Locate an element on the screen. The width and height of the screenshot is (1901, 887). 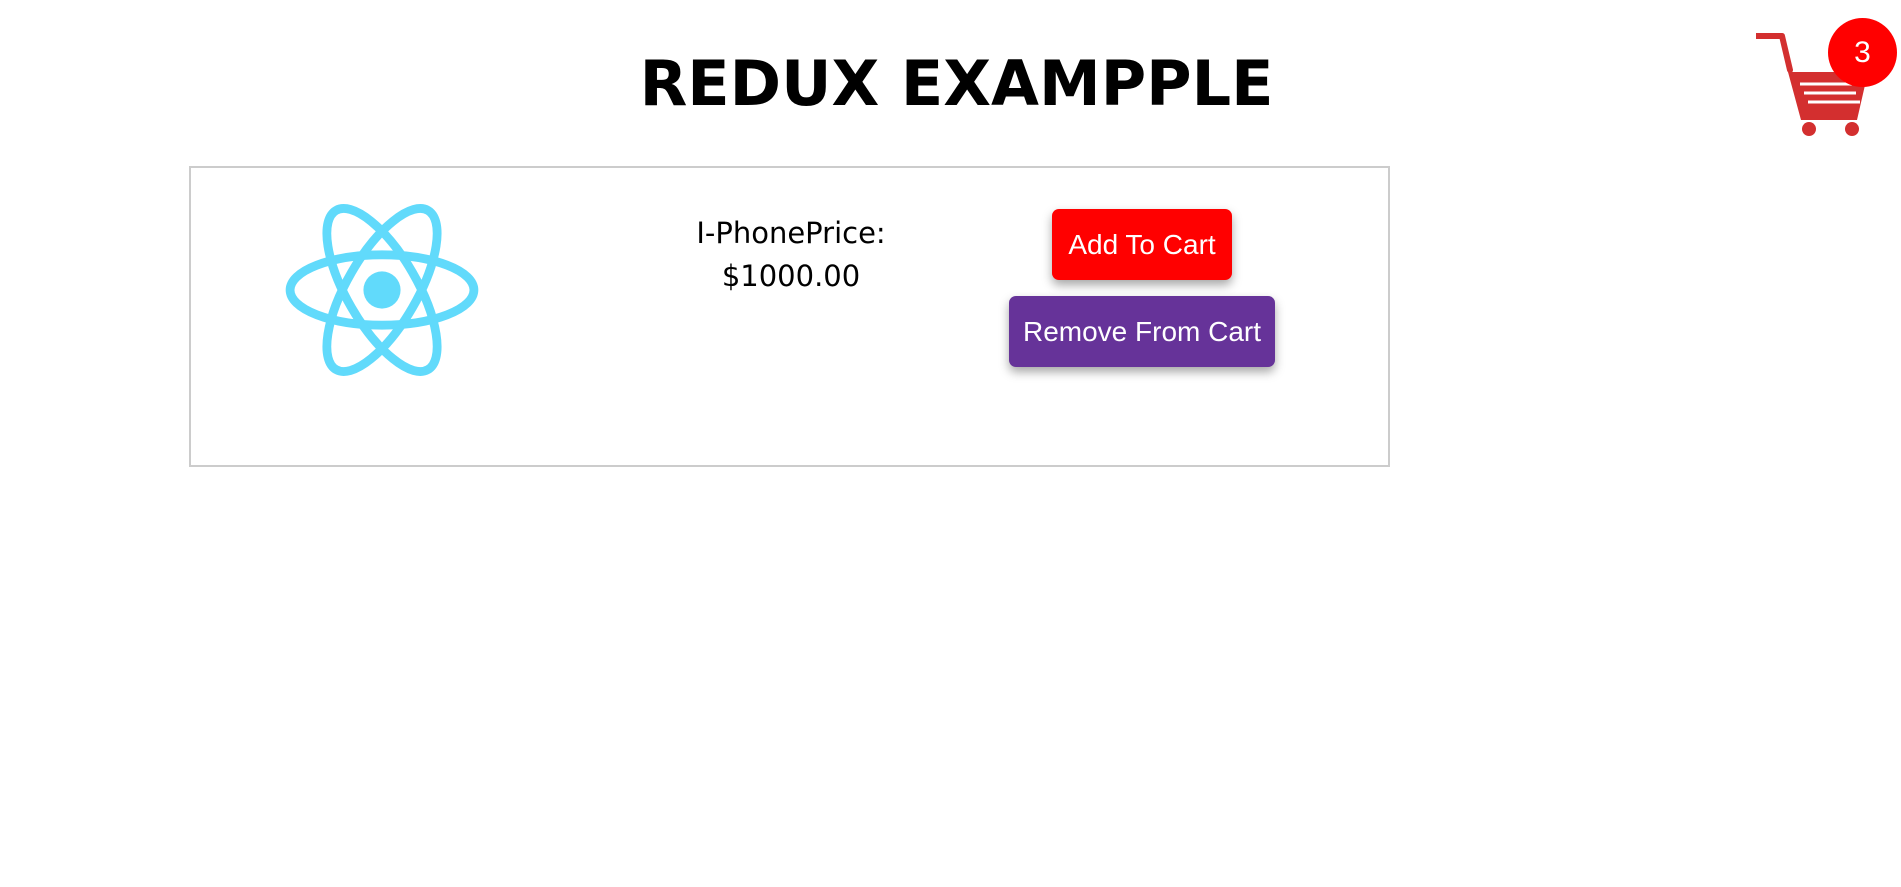
add-to-cart-button: Add To Cart is located at coordinates (1142, 244).